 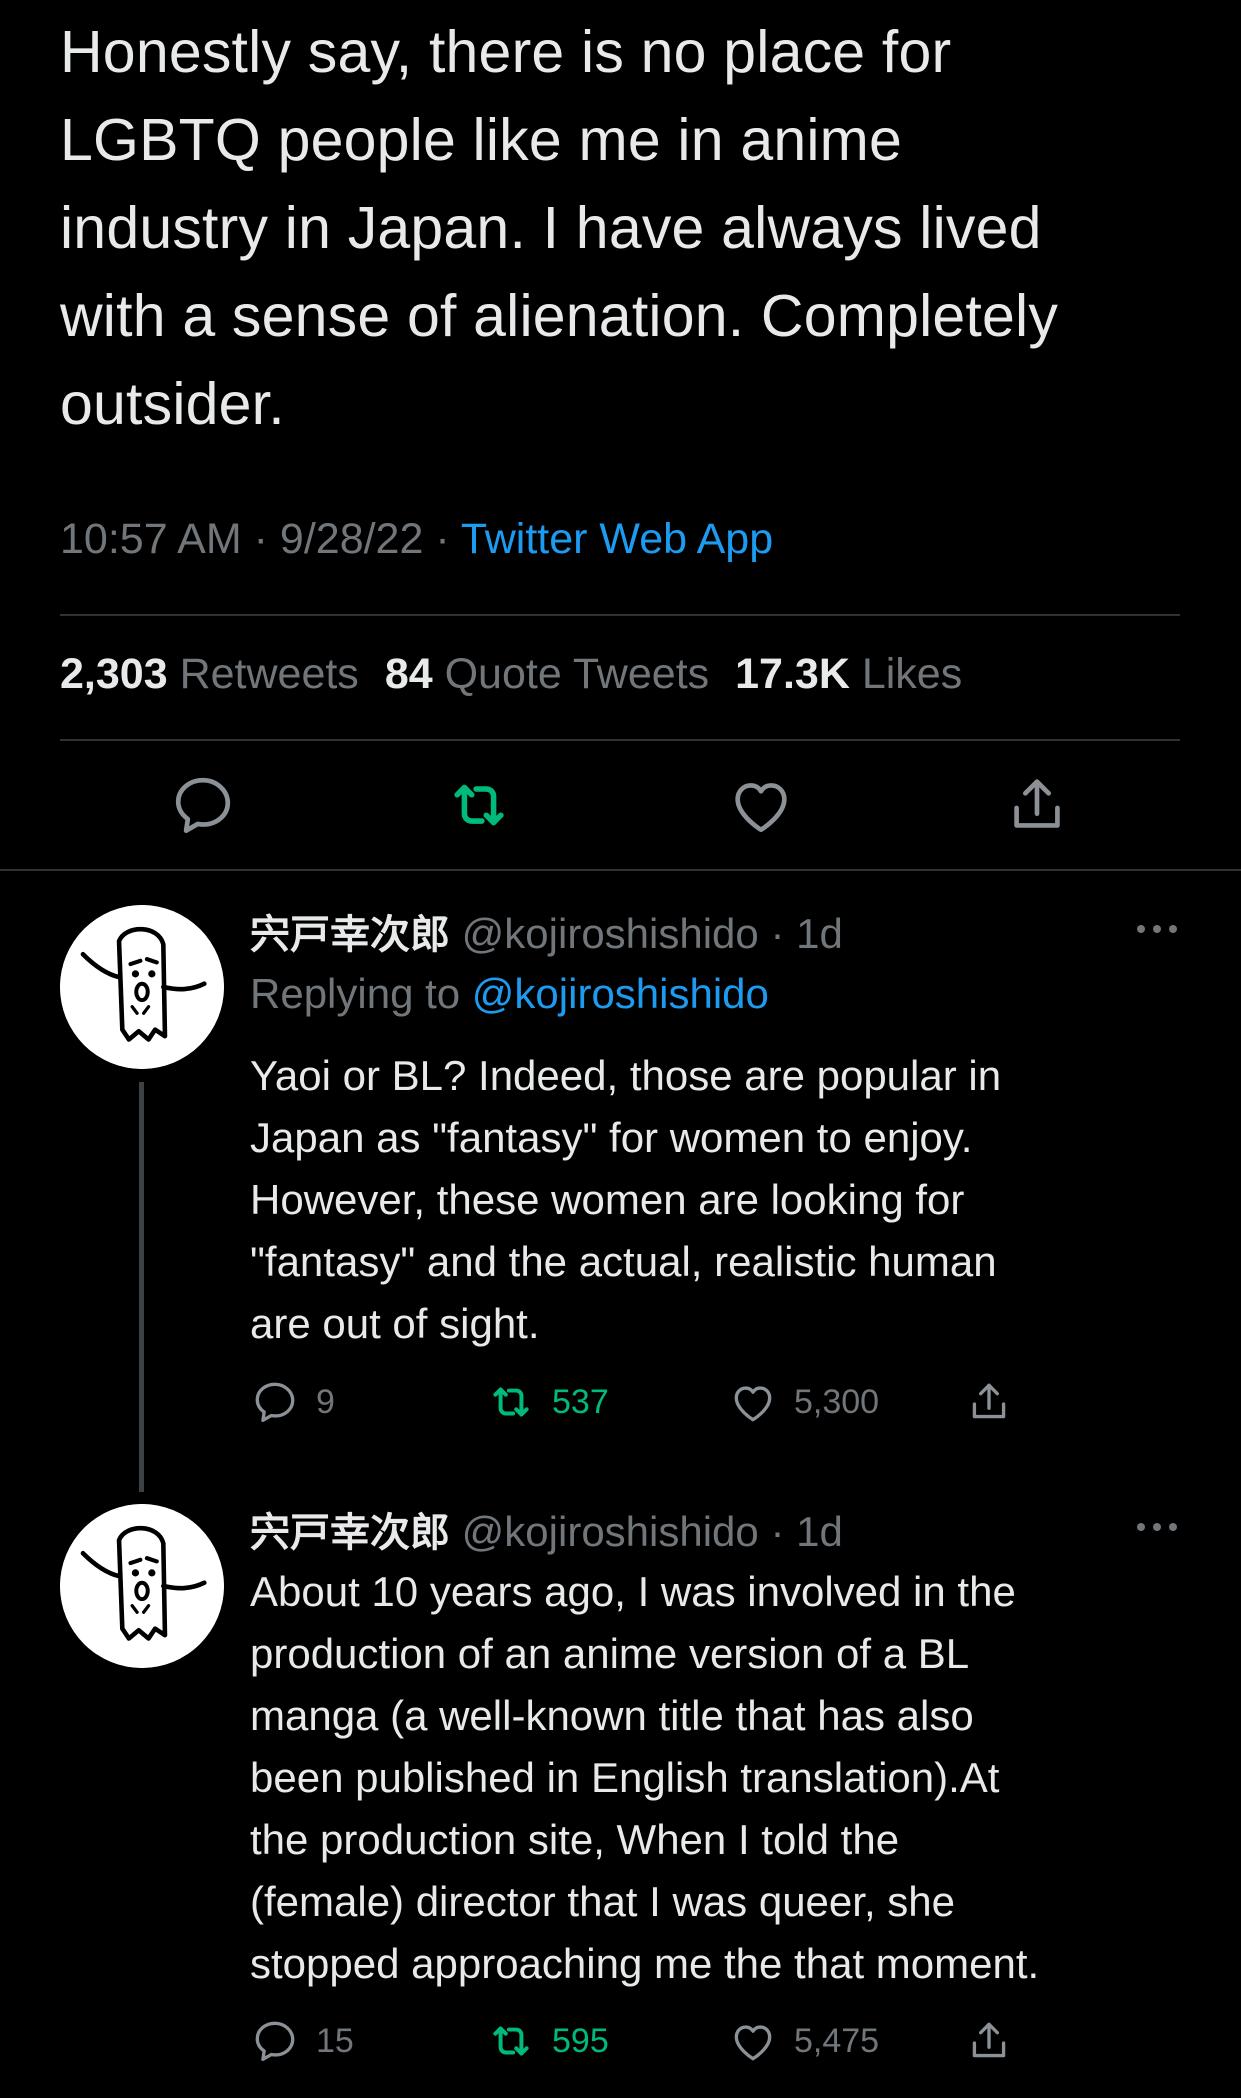 I want to click on reply-text-line: manga (a well-known title that has also, so click(x=612, y=1715).